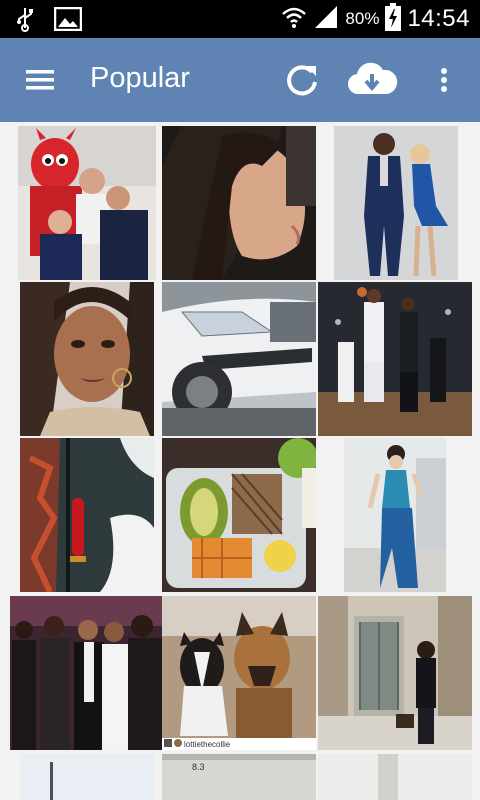 This screenshot has height=800, width=480. What do you see at coordinates (326, 19) in the screenshot?
I see `signal-icon` at bounding box center [326, 19].